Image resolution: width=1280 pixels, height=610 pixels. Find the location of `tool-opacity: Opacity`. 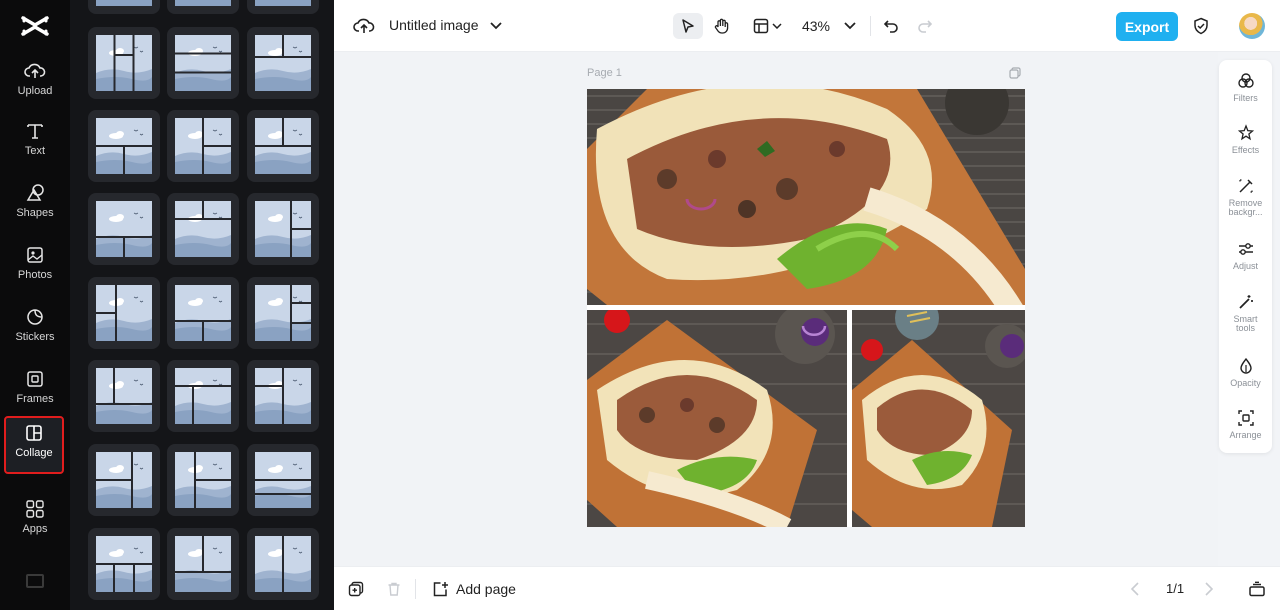

tool-opacity: Opacity is located at coordinates (1245, 372).